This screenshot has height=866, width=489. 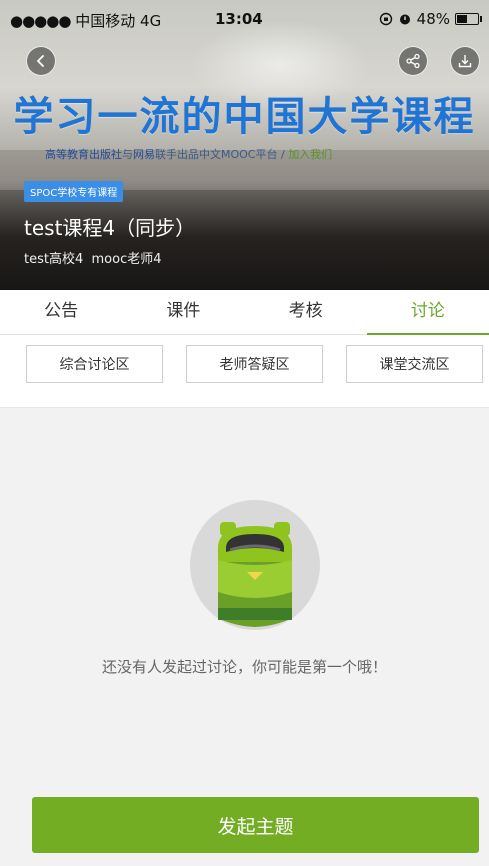 What do you see at coordinates (244, 667) in the screenshot?
I see `empty-state-message: 还没有人发起过讨论，你可能是第一个哦！` at bounding box center [244, 667].